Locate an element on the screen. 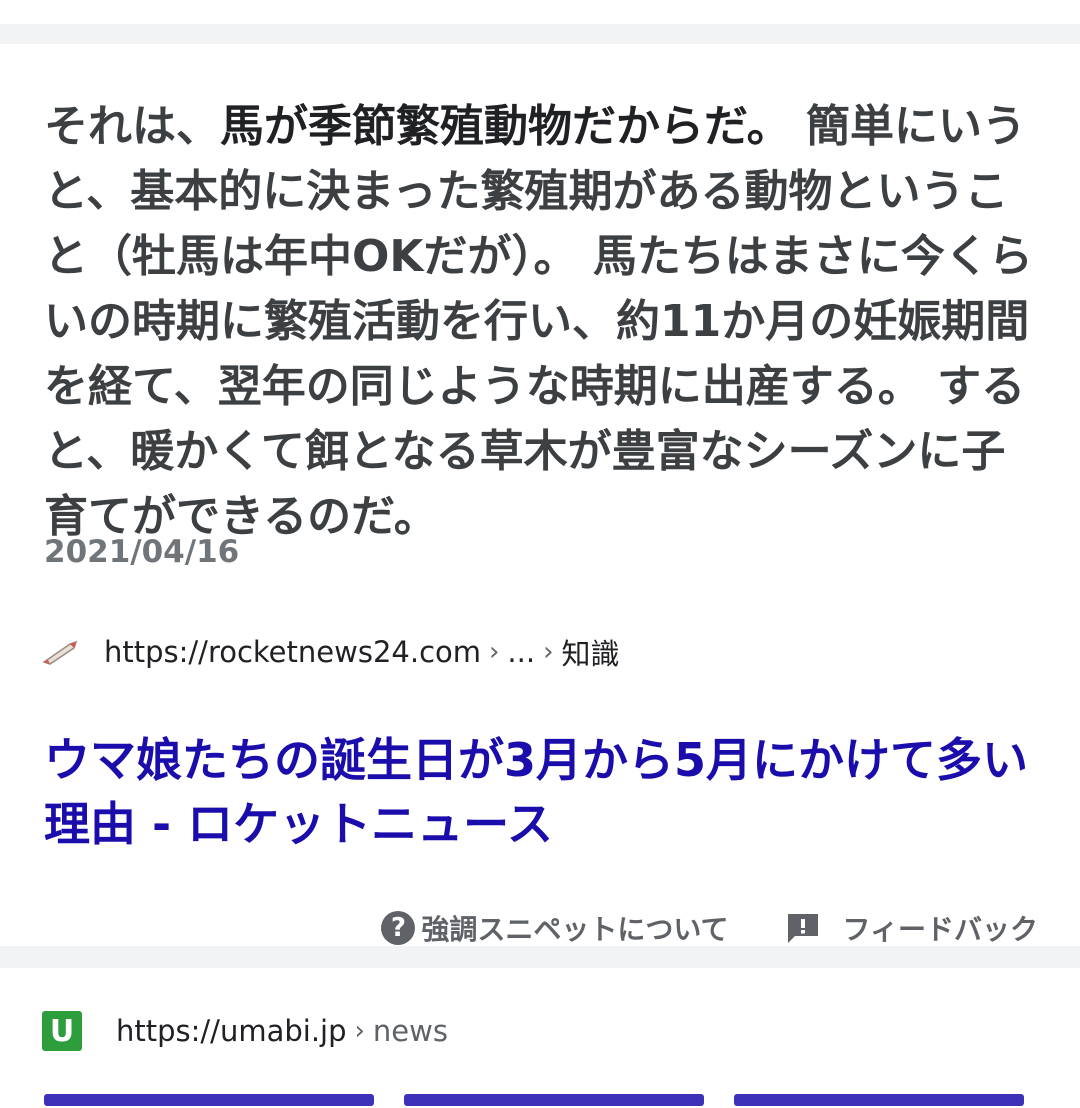 The width and height of the screenshot is (1080, 1108). next-source-breadcrumb: U https://umabi.jp › news is located at coordinates (245, 1031).